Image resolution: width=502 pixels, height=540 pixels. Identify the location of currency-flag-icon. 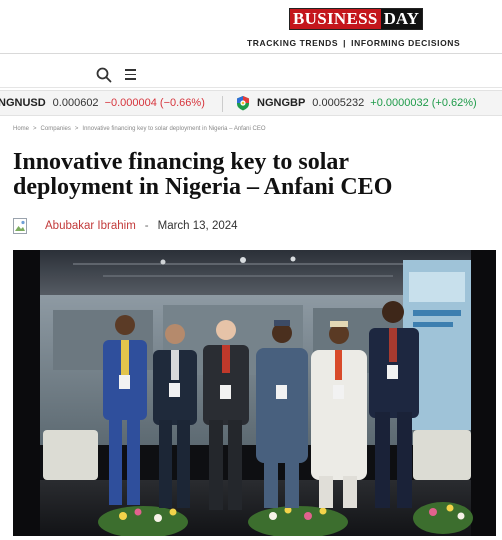
(243, 103).